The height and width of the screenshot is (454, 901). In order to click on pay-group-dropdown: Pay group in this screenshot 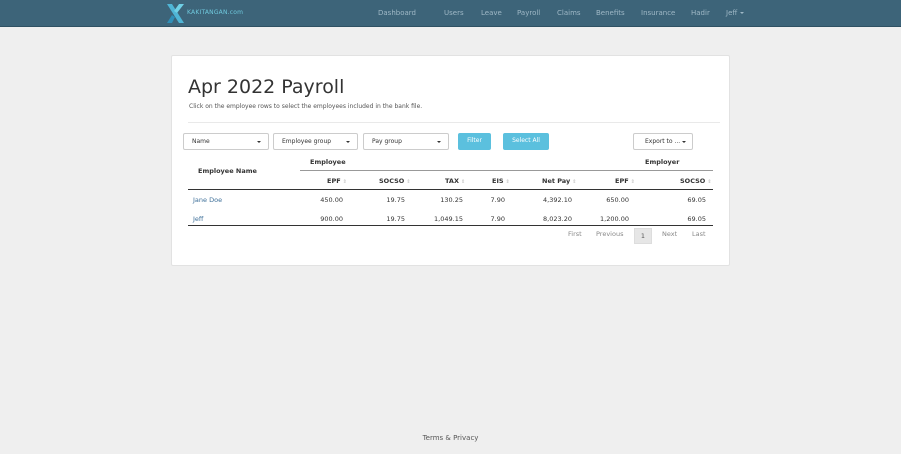, I will do `click(406, 141)`.